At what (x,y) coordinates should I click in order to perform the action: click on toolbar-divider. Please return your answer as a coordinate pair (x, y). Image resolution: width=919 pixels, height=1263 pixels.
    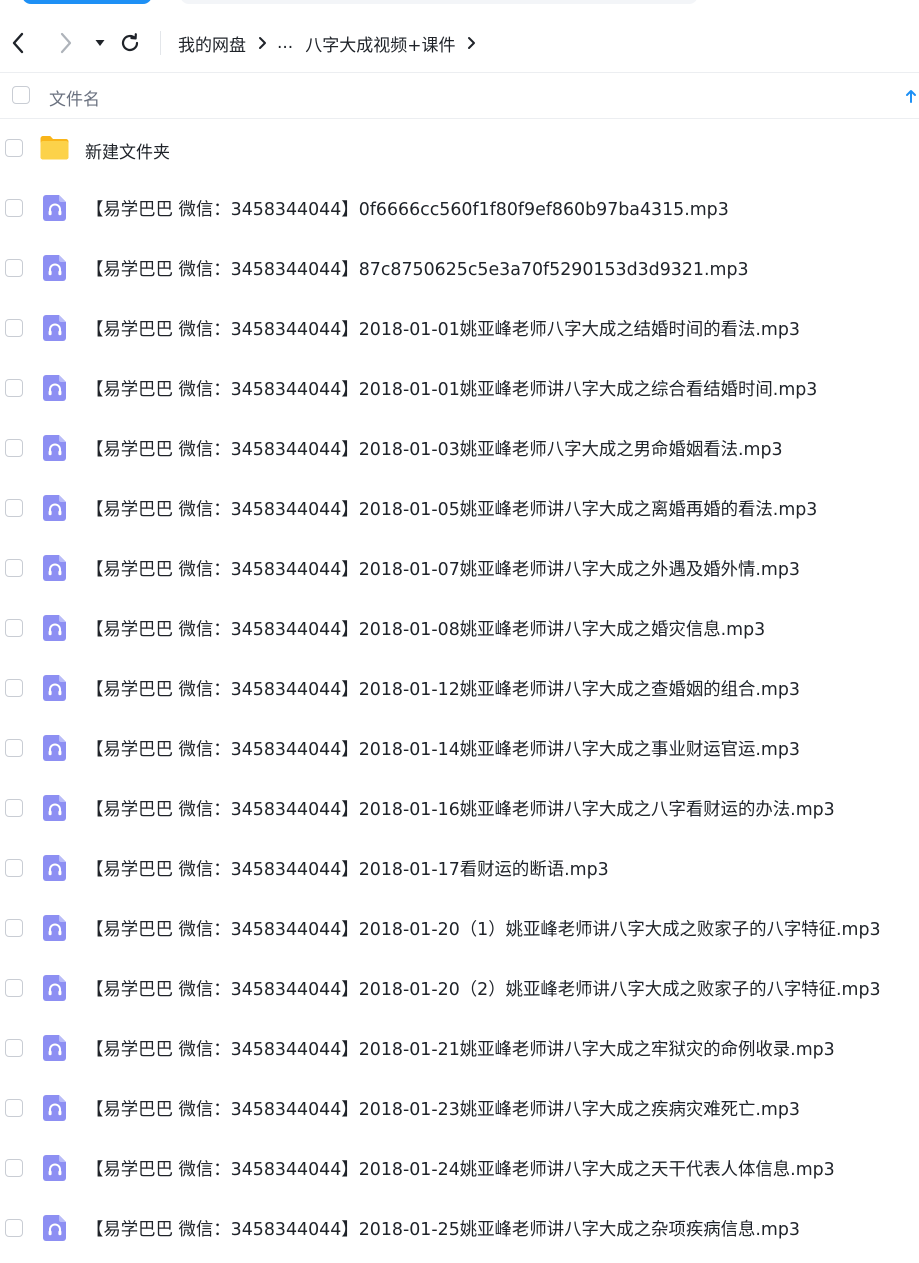
    Looking at the image, I should click on (160, 43).